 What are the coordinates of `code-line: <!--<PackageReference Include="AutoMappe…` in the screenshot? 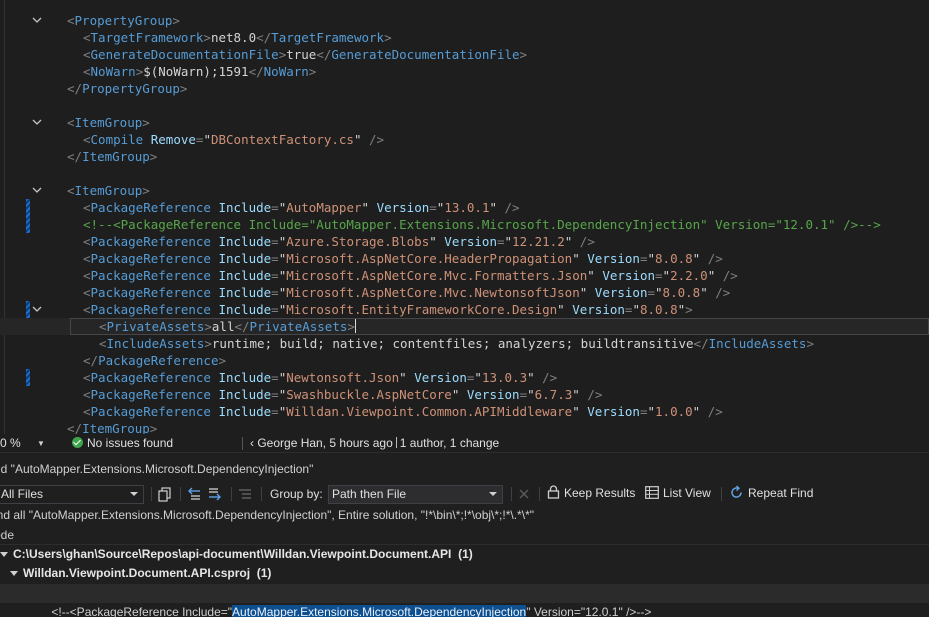 It's located at (464, 224).